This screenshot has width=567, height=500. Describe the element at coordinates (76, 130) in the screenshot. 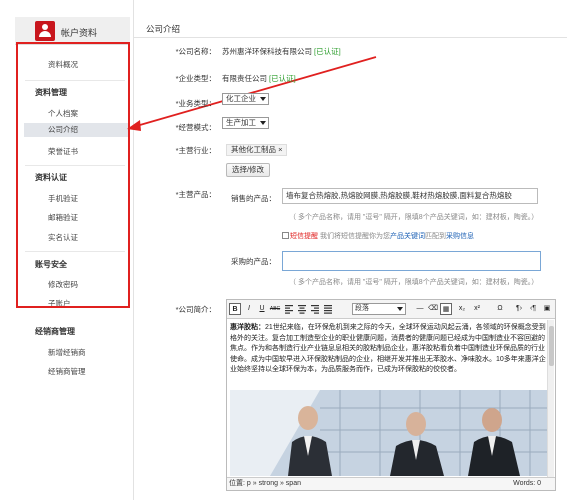

I see `sidebar-item-company-intro: 公司介绍` at that location.